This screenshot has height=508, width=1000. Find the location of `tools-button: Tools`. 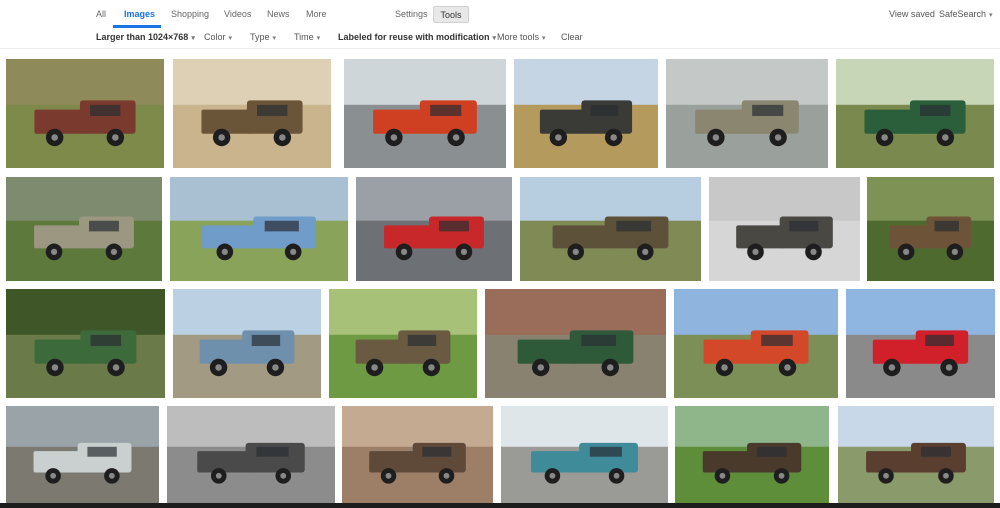

tools-button: Tools is located at coordinates (451, 14).